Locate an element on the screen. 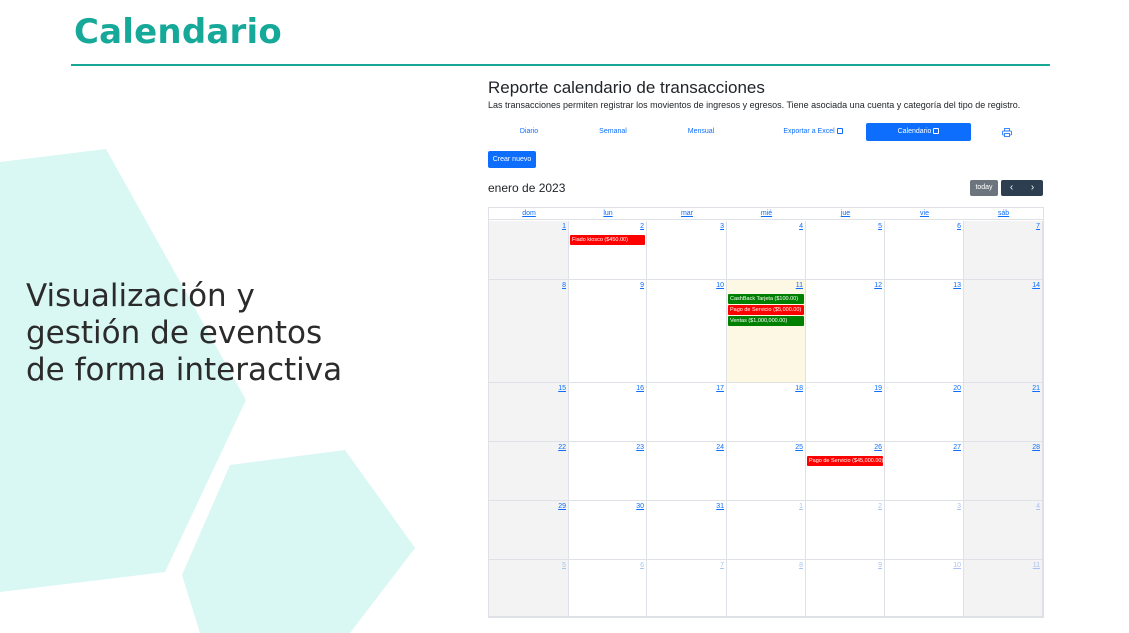 The height and width of the screenshot is (633, 1129). calendar-event: Ventas ($1,000,000.00) is located at coordinates (766, 321).